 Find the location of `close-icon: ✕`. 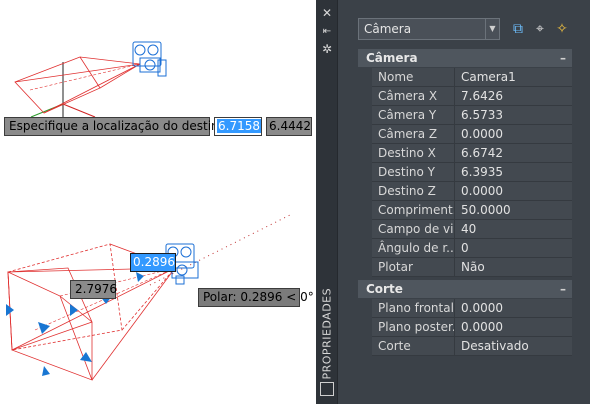

close-icon: ✕ is located at coordinates (327, 13).